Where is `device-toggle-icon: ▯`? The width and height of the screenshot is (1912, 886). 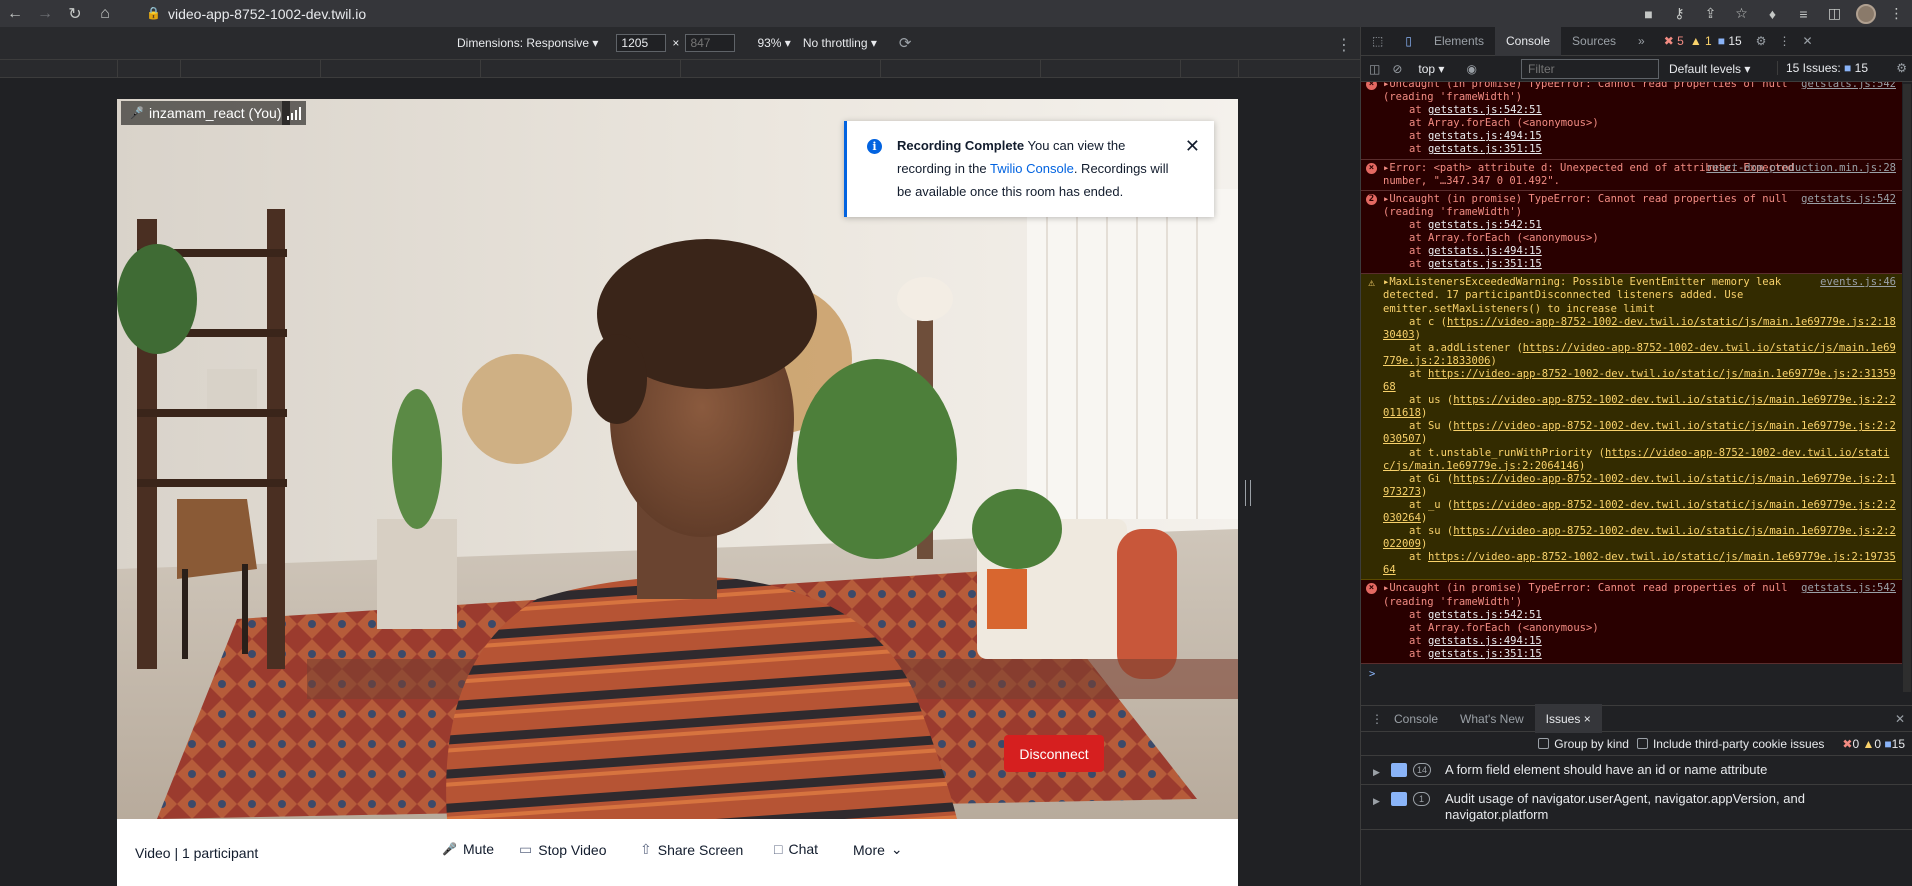 device-toggle-icon: ▯ is located at coordinates (1408, 41).